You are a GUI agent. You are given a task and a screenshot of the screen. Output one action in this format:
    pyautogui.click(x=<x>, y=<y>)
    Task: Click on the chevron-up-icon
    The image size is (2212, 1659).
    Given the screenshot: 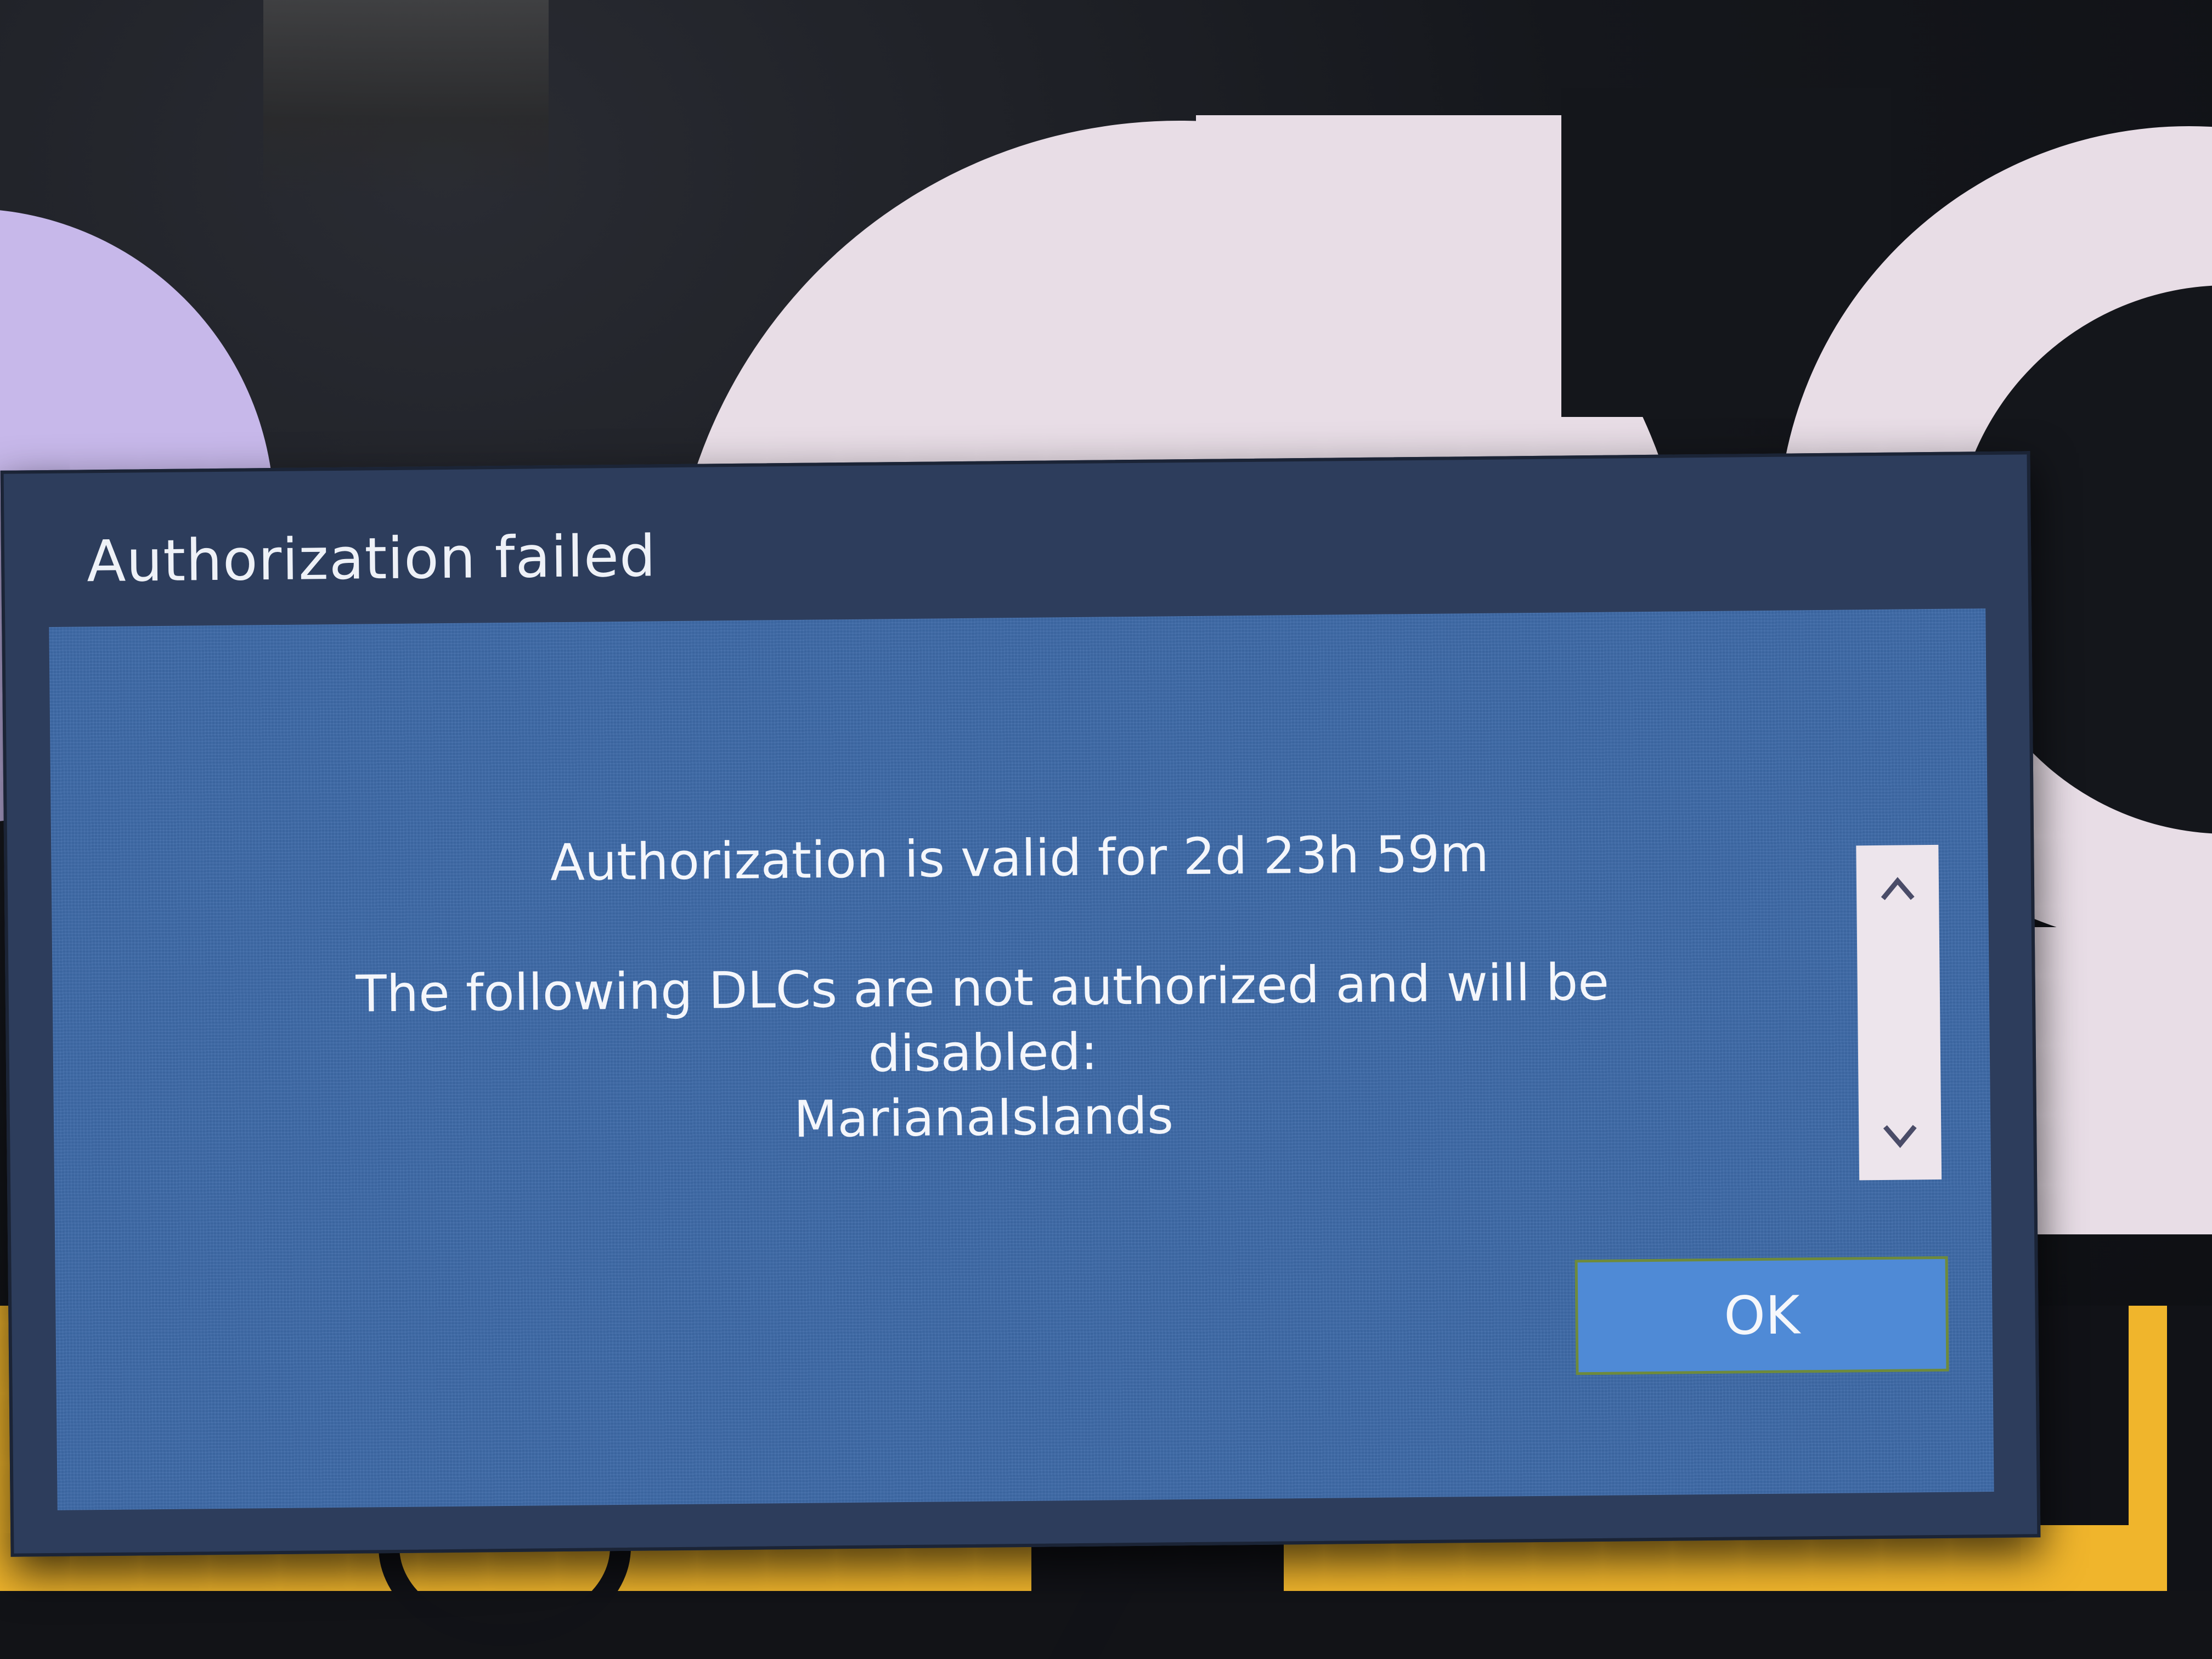 What is the action you would take?
    pyautogui.click(x=1898, y=888)
    